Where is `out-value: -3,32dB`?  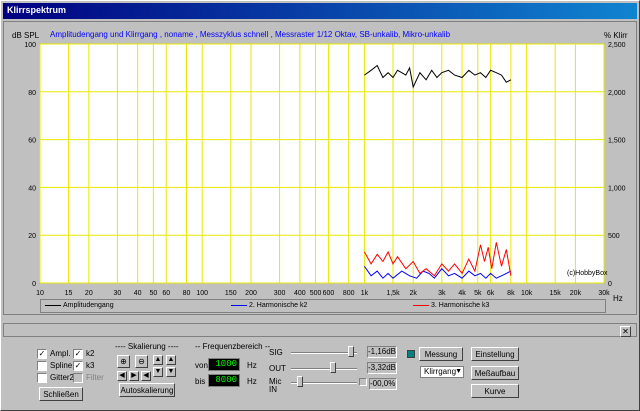
out-value: -3,32dB is located at coordinates (382, 368).